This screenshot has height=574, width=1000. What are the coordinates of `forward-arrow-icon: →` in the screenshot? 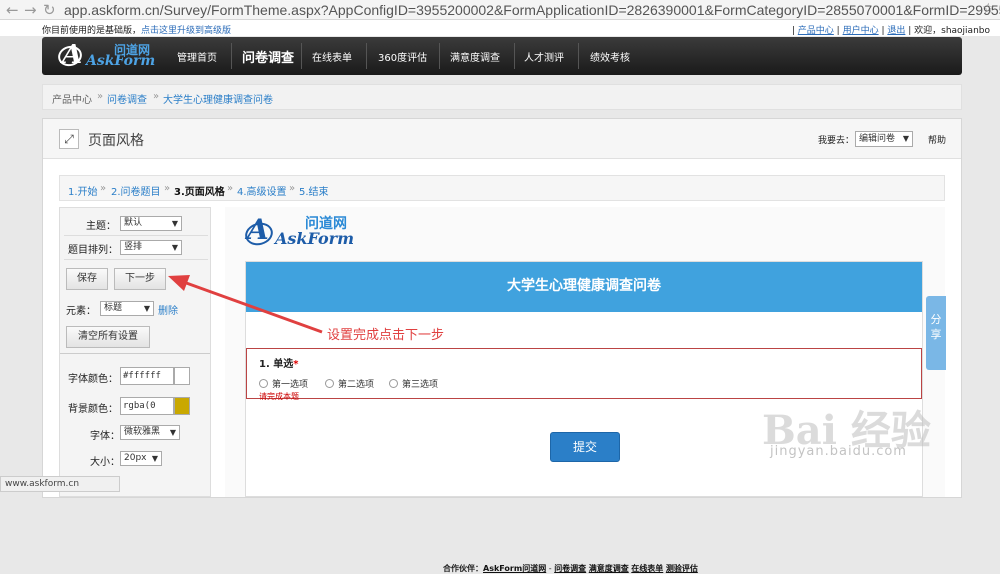 It's located at (30, 10).